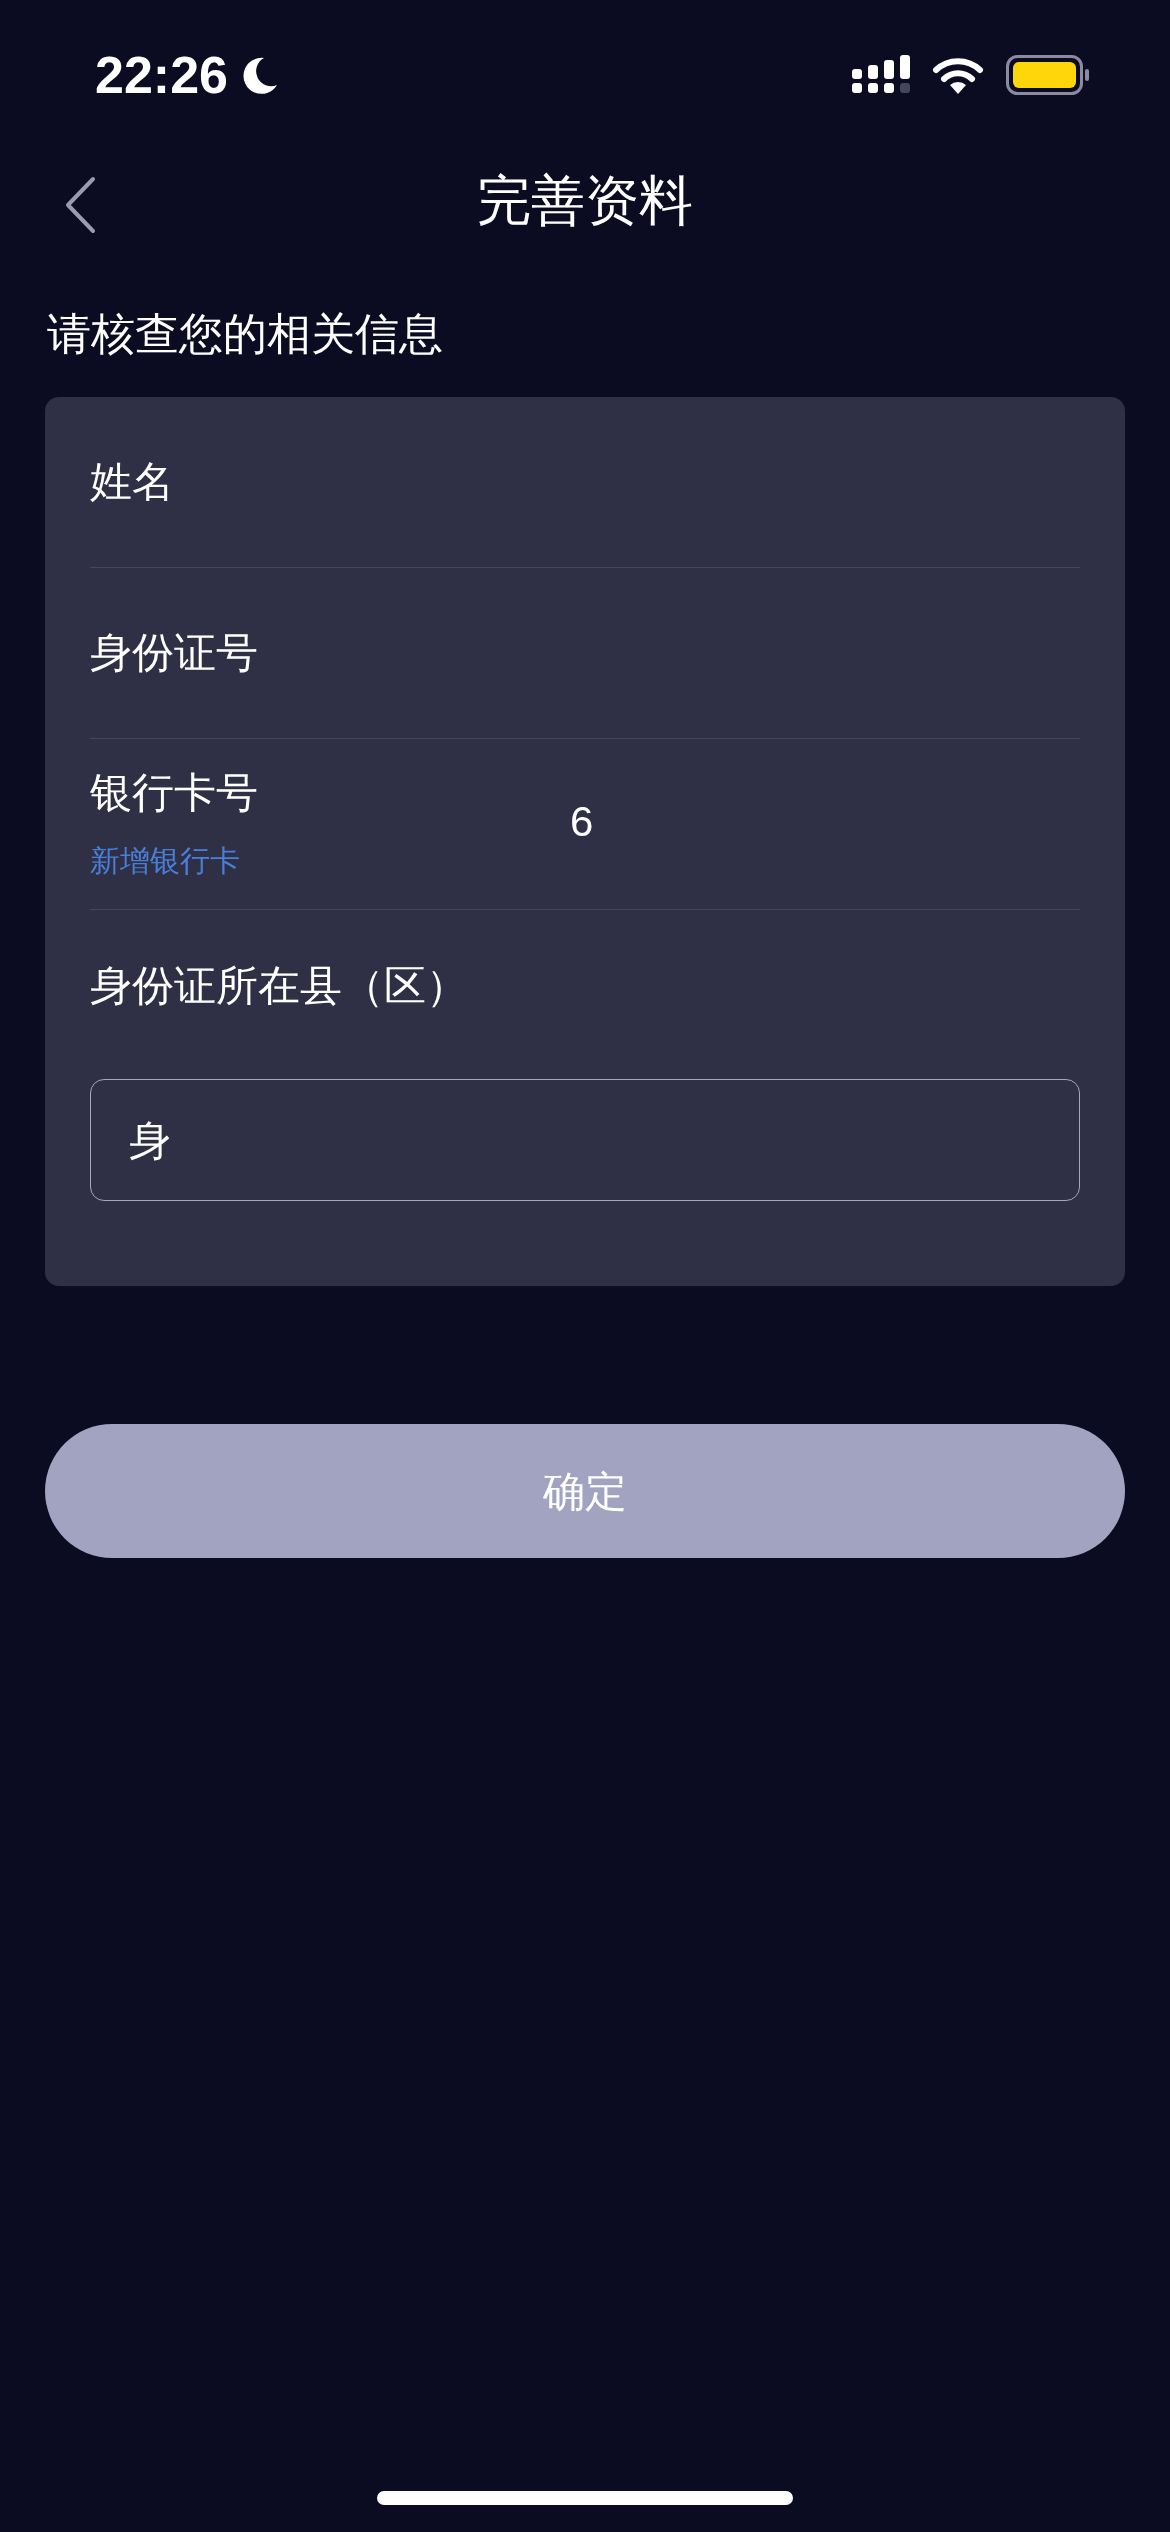 The image size is (1170, 2532). What do you see at coordinates (585, 200) in the screenshot?
I see `page-title: 完善资料` at bounding box center [585, 200].